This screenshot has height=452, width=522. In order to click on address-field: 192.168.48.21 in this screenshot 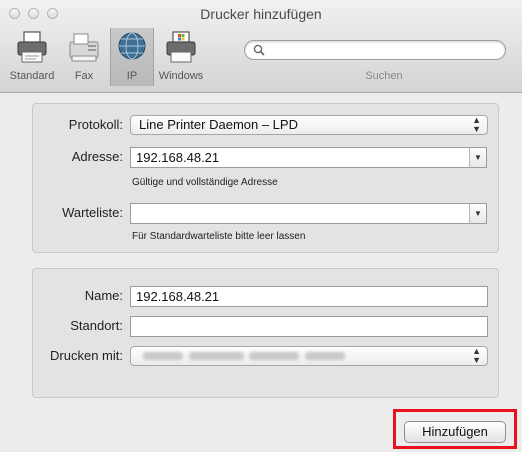, I will do `click(300, 157)`.